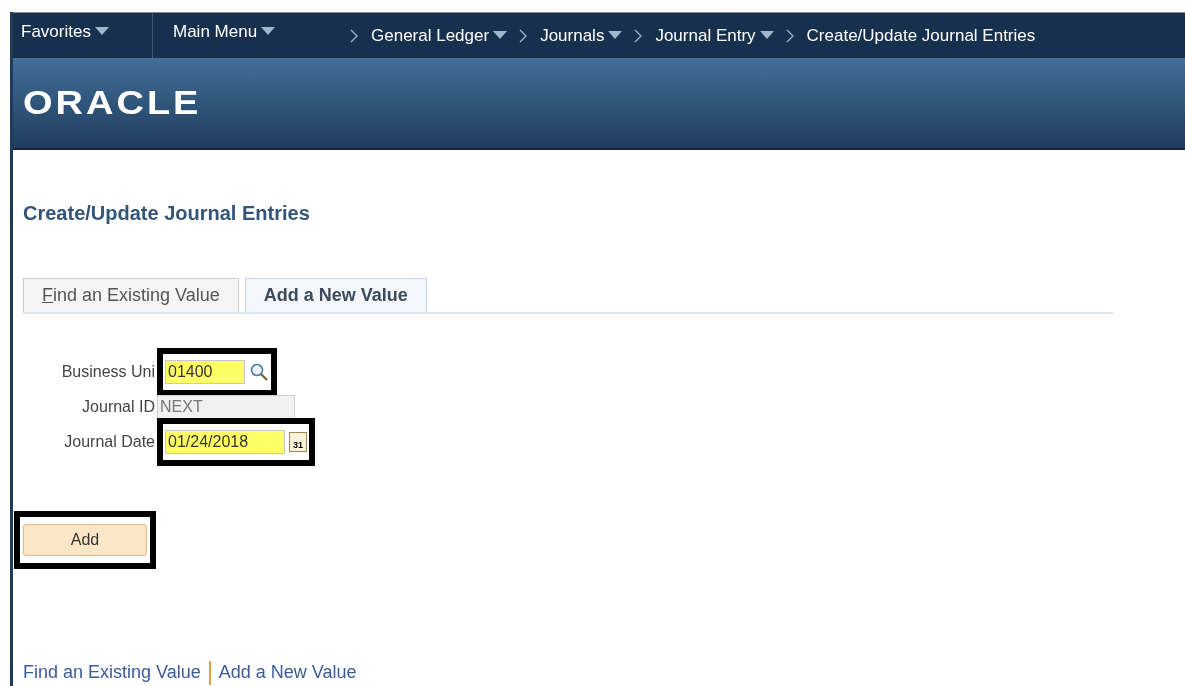 This screenshot has width=1185, height=686. I want to click on oracle-logo: ORACLE, so click(112, 103).